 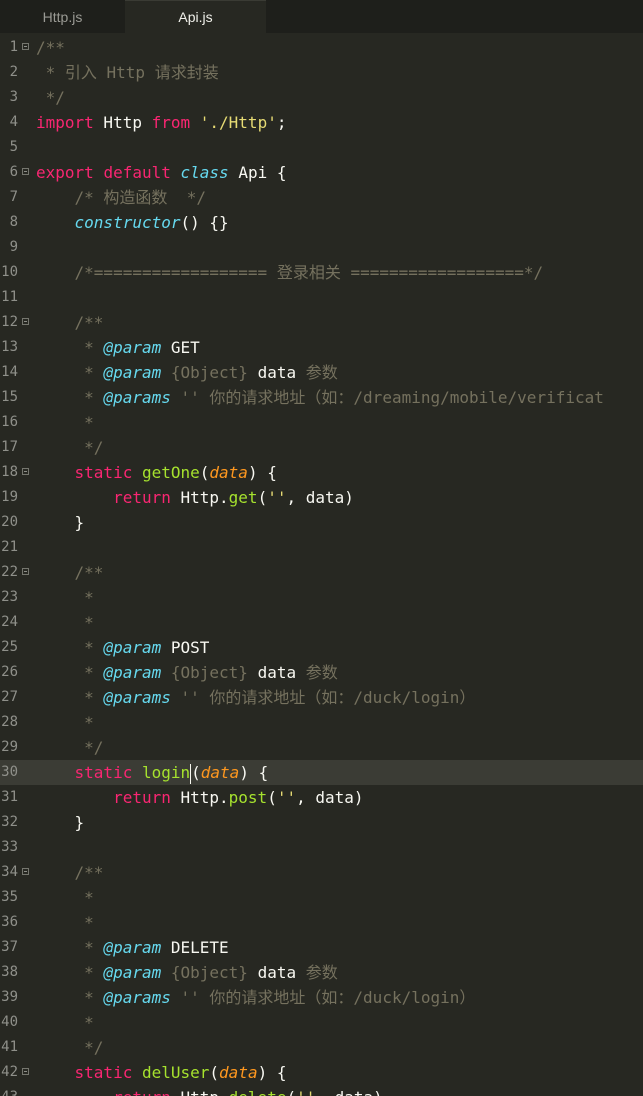 What do you see at coordinates (89, 872) in the screenshot?
I see `code-token: /**` at bounding box center [89, 872].